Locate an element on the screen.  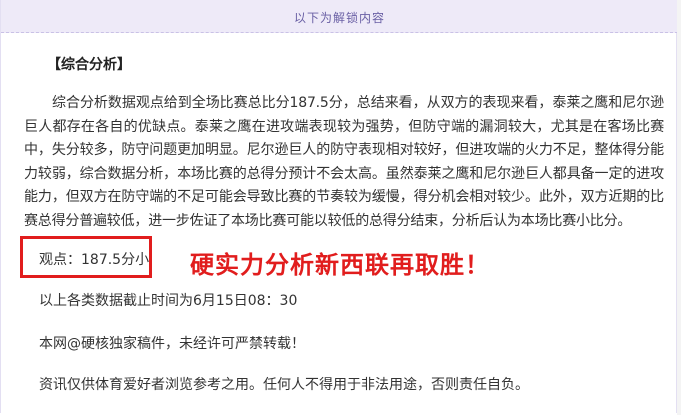
section-heading: 【综合分析】 is located at coordinates (89, 65).